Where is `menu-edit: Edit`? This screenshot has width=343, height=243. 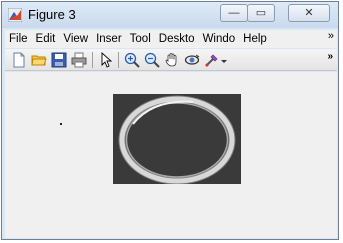
menu-edit: Edit is located at coordinates (46, 39).